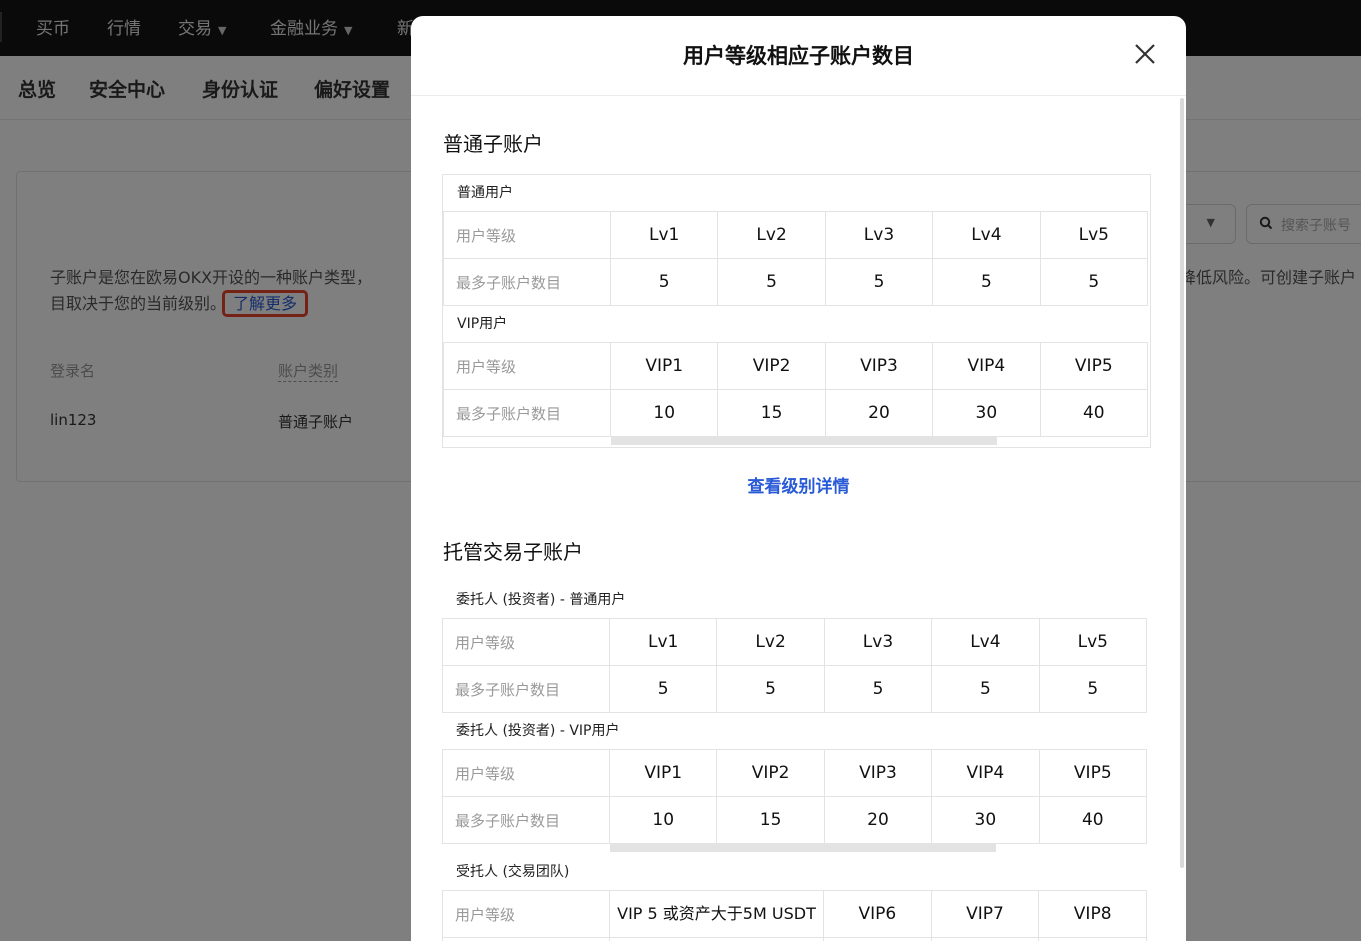 Image resolution: width=1361 pixels, height=941 pixels. Describe the element at coordinates (541, 600) in the screenshot. I see `group-label-principal-normal: 委托人 (投资者) - 普通用户` at that location.